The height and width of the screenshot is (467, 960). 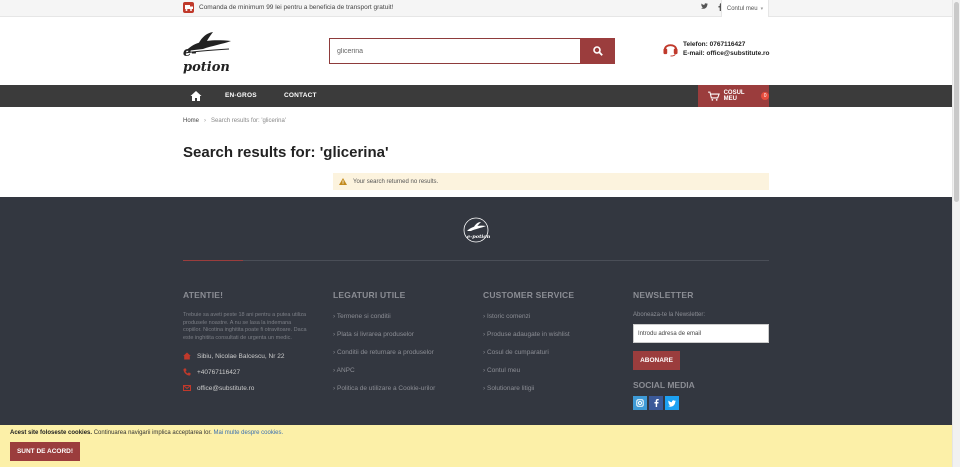 What do you see at coordinates (765, 96) in the screenshot?
I see `cart-count-badge: 0` at bounding box center [765, 96].